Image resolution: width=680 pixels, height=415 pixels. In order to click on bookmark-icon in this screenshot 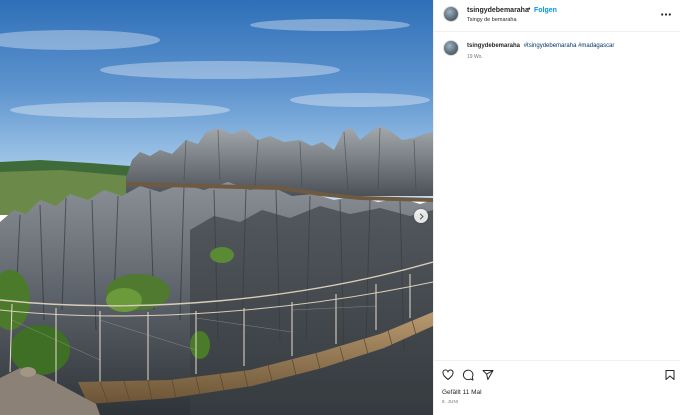, I will do `click(670, 375)`.